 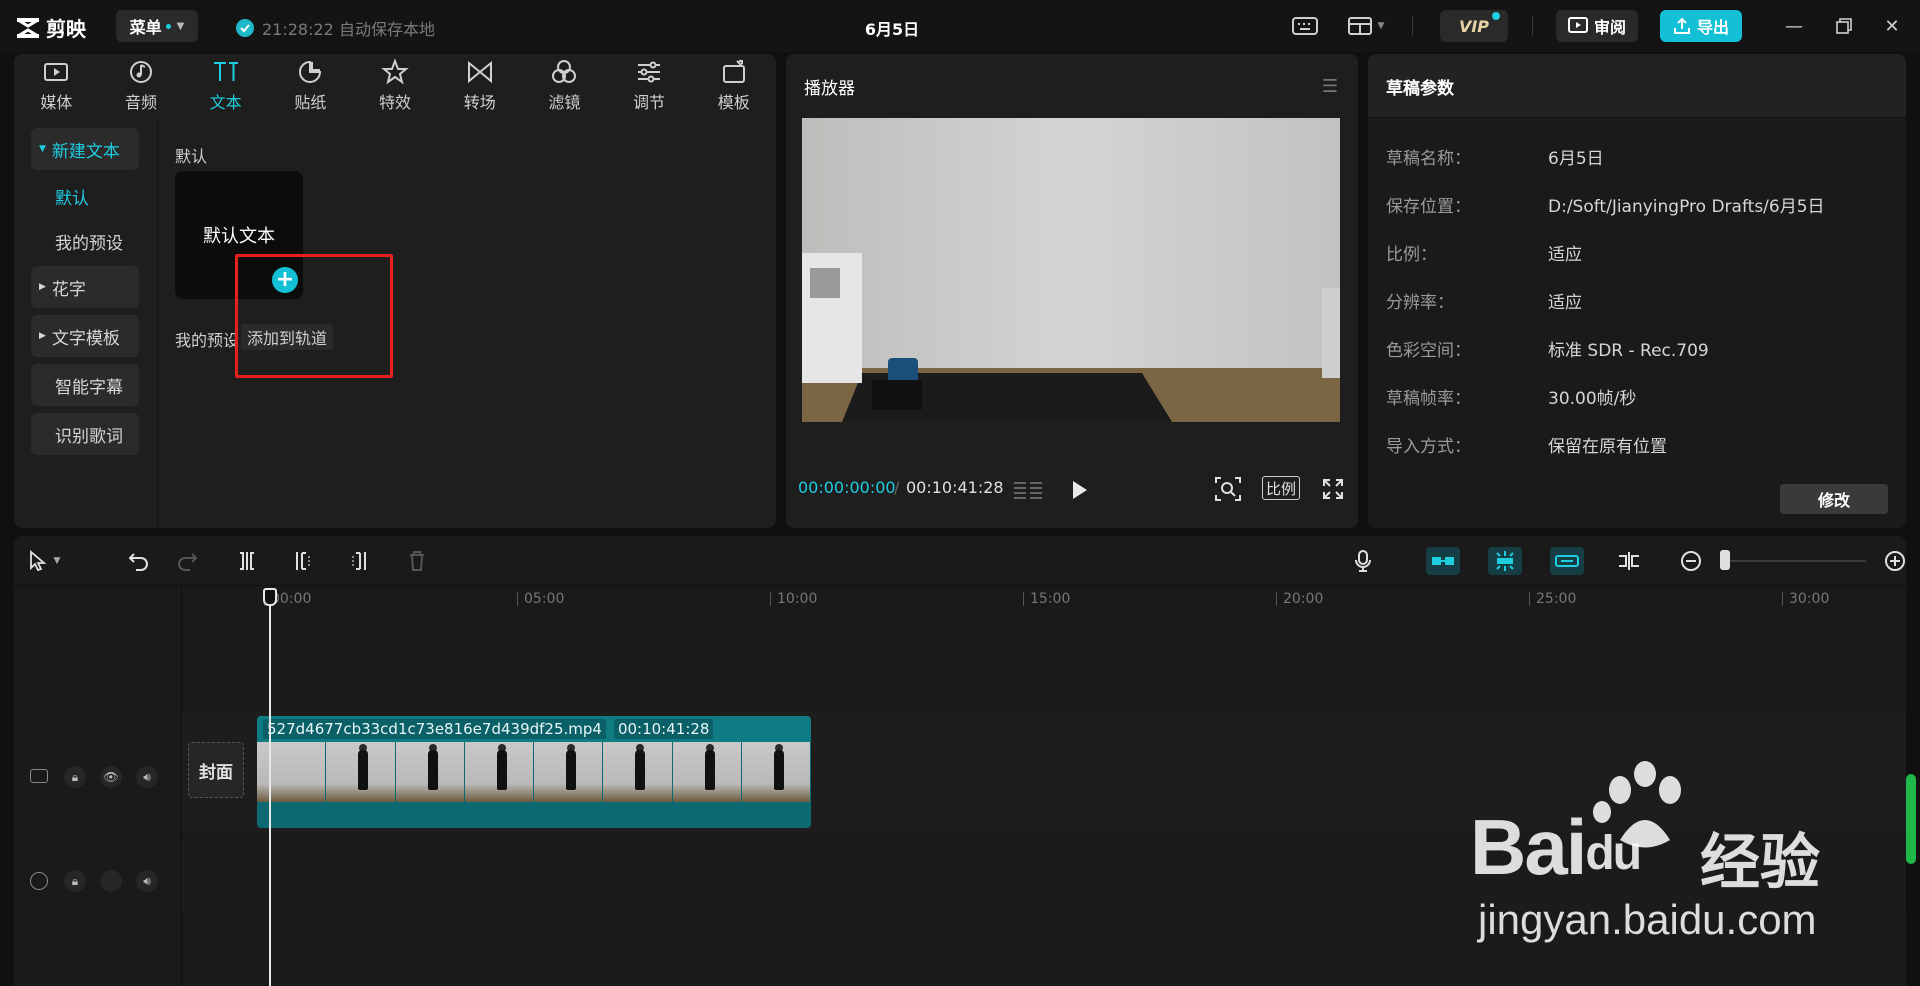 I want to click on sidebar-item-my-presets: 我的预设, so click(x=85, y=241).